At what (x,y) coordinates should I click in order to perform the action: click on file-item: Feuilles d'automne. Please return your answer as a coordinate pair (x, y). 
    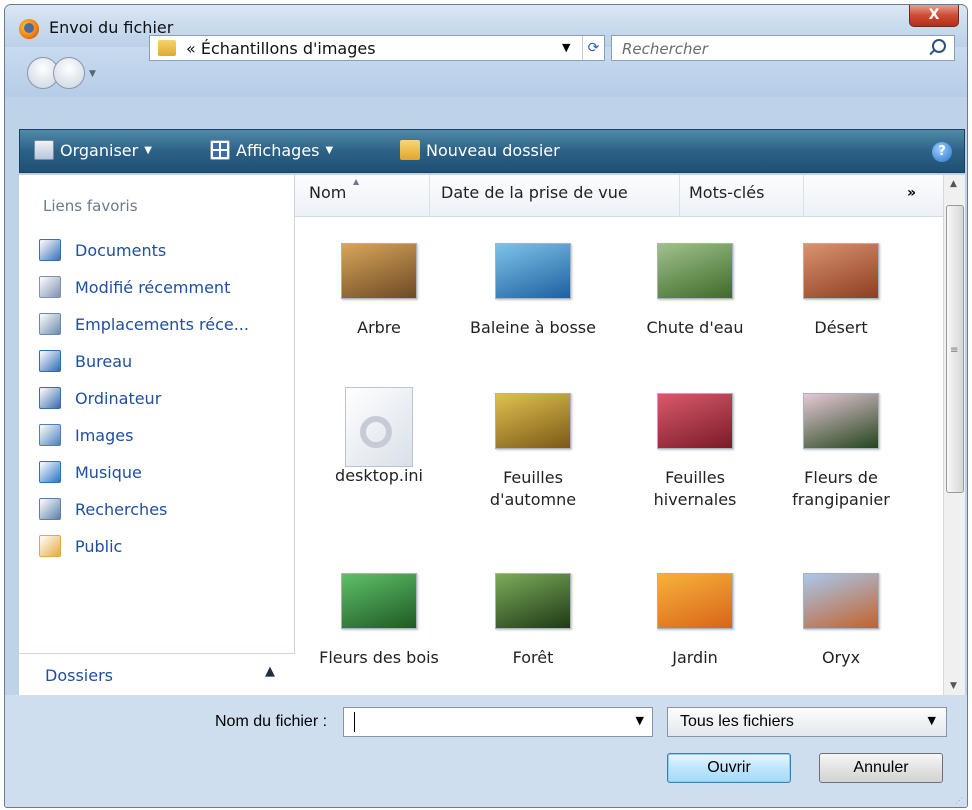
    Looking at the image, I should click on (533, 449).